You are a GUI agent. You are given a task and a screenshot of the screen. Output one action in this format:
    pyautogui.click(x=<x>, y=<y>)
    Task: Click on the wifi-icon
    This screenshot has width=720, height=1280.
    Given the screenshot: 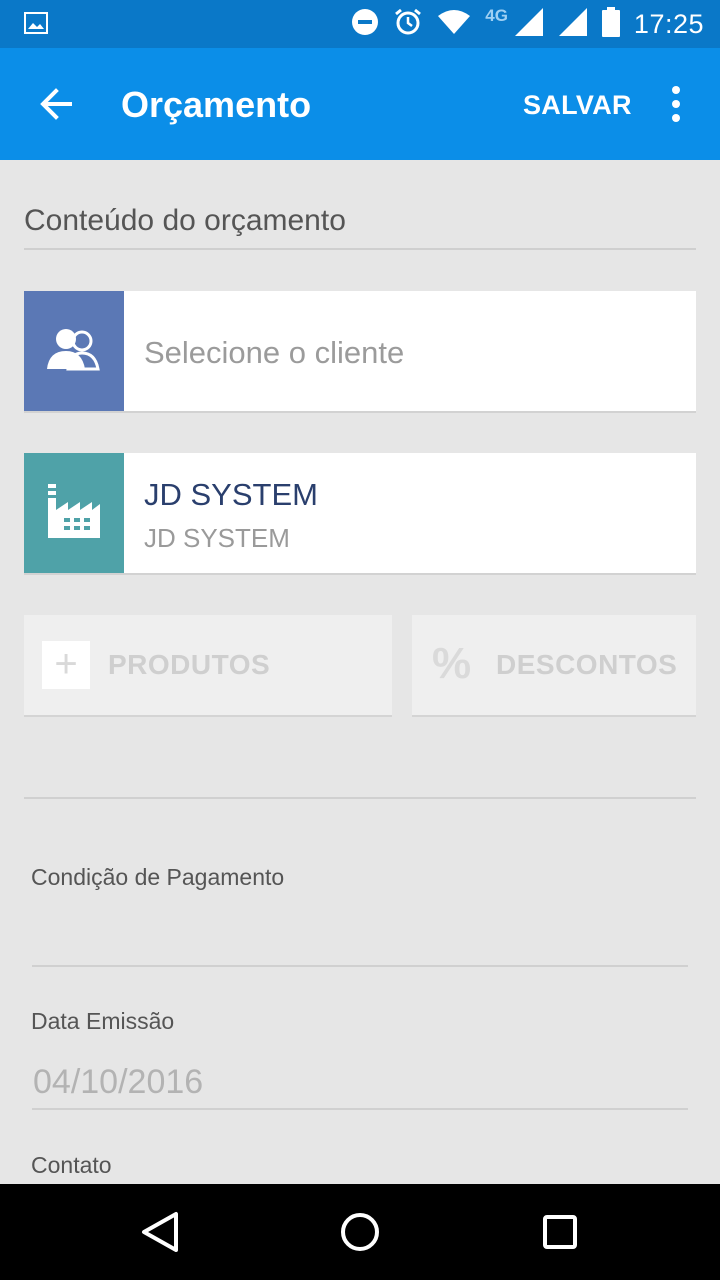 What is the action you would take?
    pyautogui.click(x=454, y=24)
    